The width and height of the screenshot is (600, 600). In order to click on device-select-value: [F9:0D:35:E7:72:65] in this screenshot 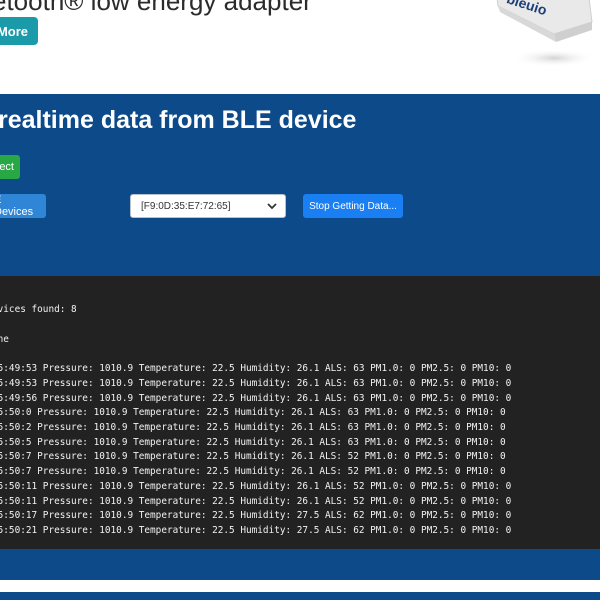, I will do `click(186, 206)`.